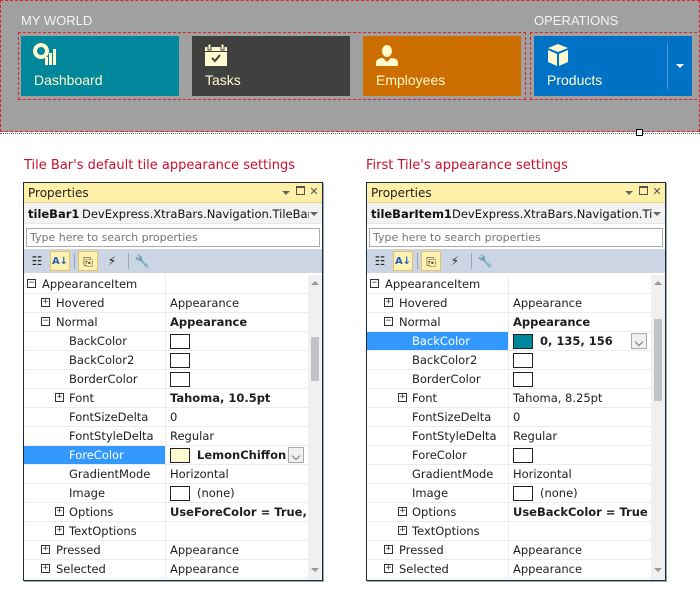 The height and width of the screenshot is (590, 700). Describe the element at coordinates (509, 455) in the screenshot. I see `property-row: ForeColor` at that location.